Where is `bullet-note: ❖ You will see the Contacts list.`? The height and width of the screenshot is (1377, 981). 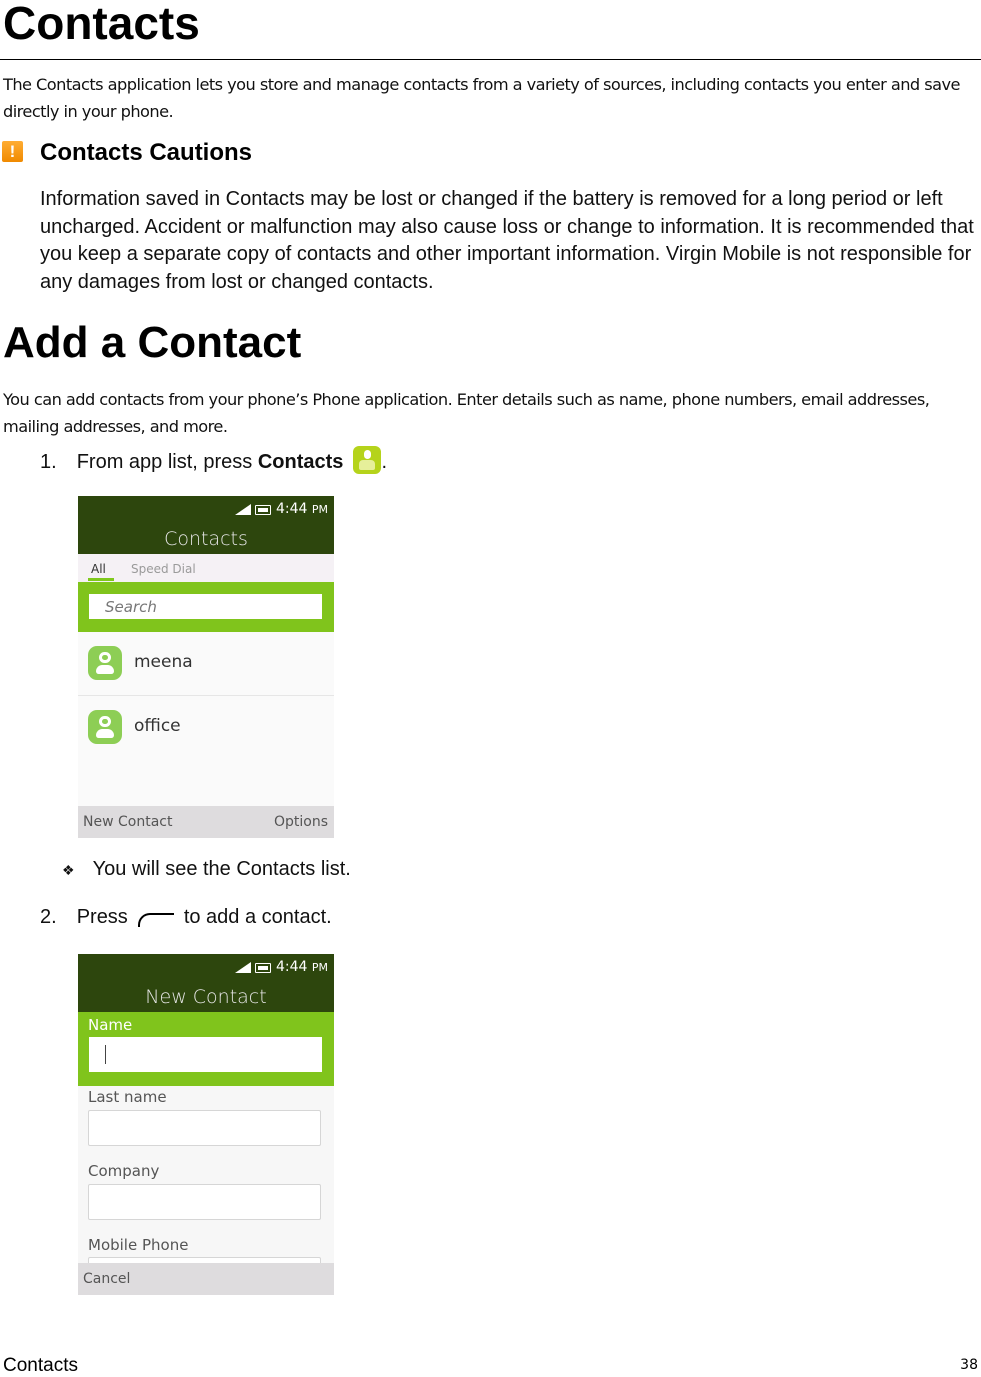
bullet-note: ❖ You will see the Contacts list. is located at coordinates (206, 870).